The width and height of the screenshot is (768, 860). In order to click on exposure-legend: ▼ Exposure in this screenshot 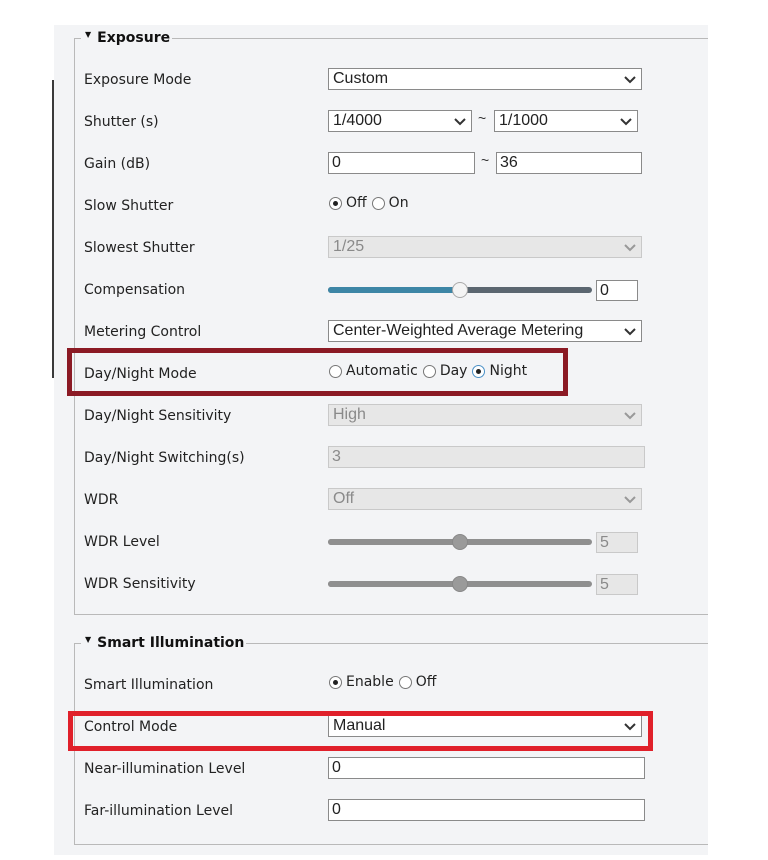, I will do `click(127, 38)`.